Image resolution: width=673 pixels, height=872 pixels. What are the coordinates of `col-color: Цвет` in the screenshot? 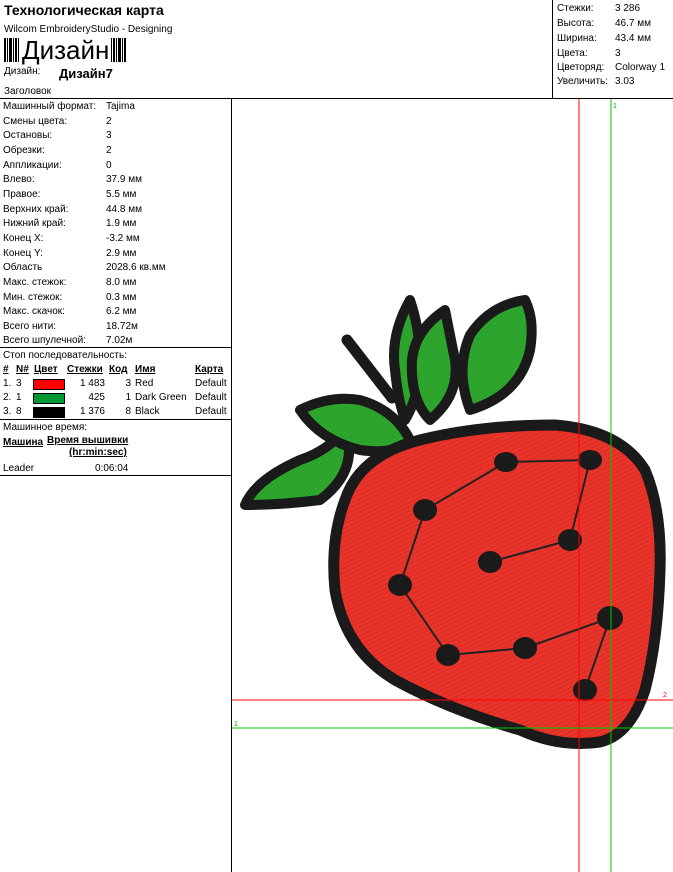 It's located at (46, 369).